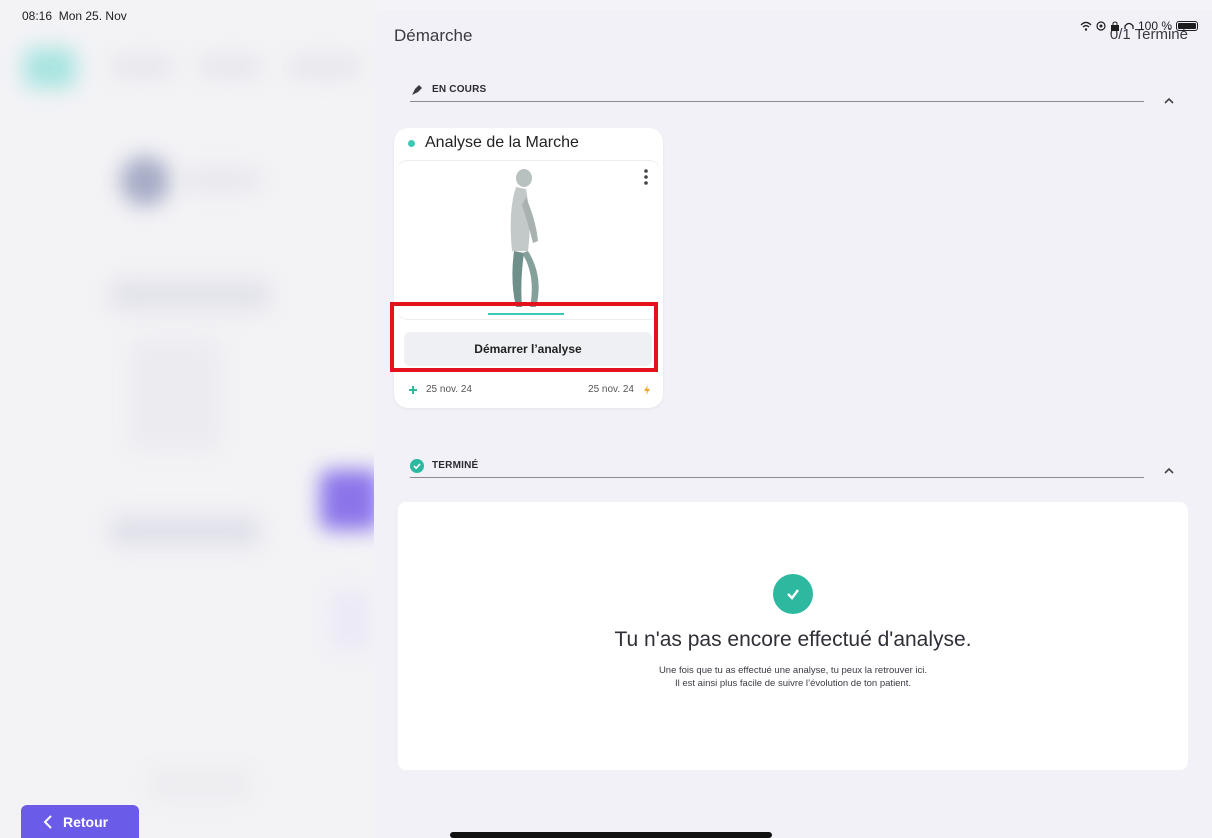 The height and width of the screenshot is (838, 1212). What do you see at coordinates (647, 389) in the screenshot?
I see `lightning-icon` at bounding box center [647, 389].